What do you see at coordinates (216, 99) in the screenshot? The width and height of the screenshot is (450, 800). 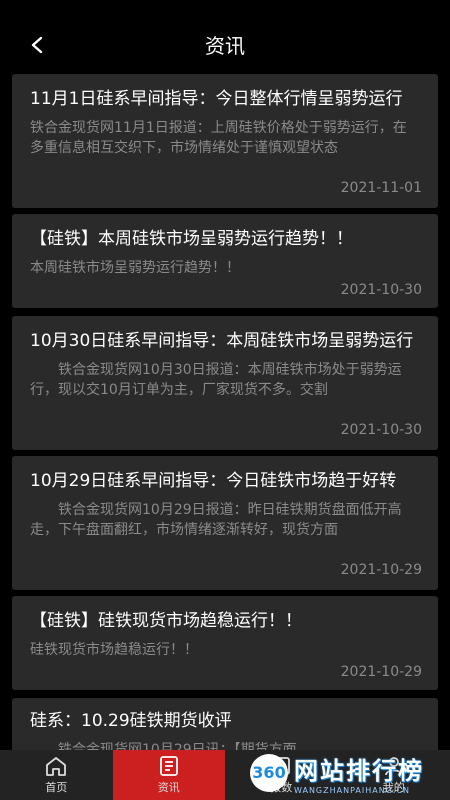 I see `news-title: 11月1日硅系早间指导：今日整体行情呈弱势运行` at bounding box center [216, 99].